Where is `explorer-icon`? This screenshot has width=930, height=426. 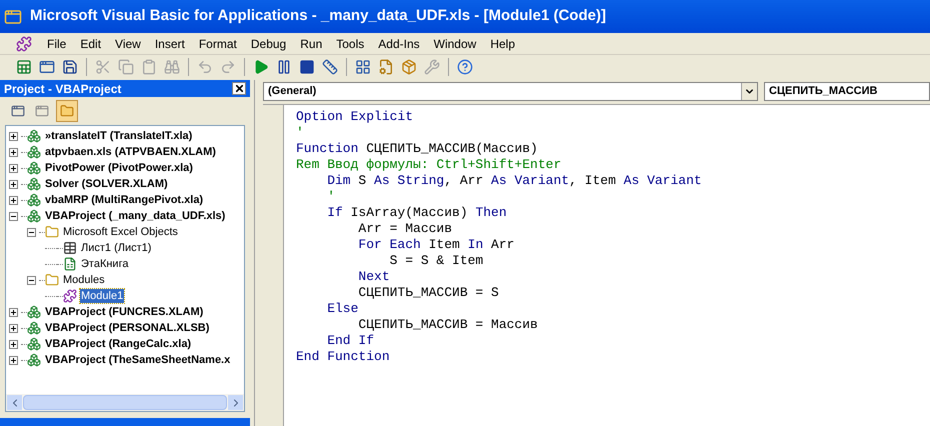 explorer-icon is located at coordinates (363, 67).